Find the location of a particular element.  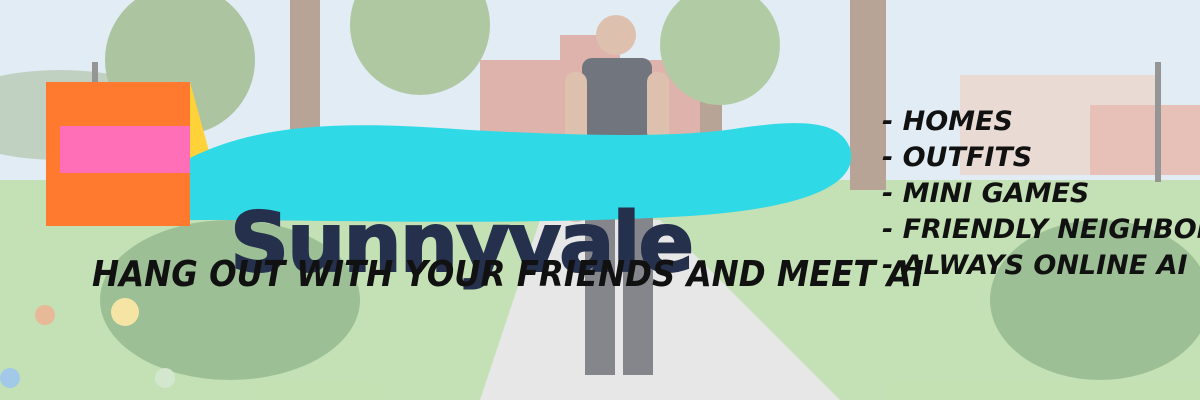

feature-item-always-online-ai: - ALWAYS ONLINE AI is located at coordinates (1035, 265).